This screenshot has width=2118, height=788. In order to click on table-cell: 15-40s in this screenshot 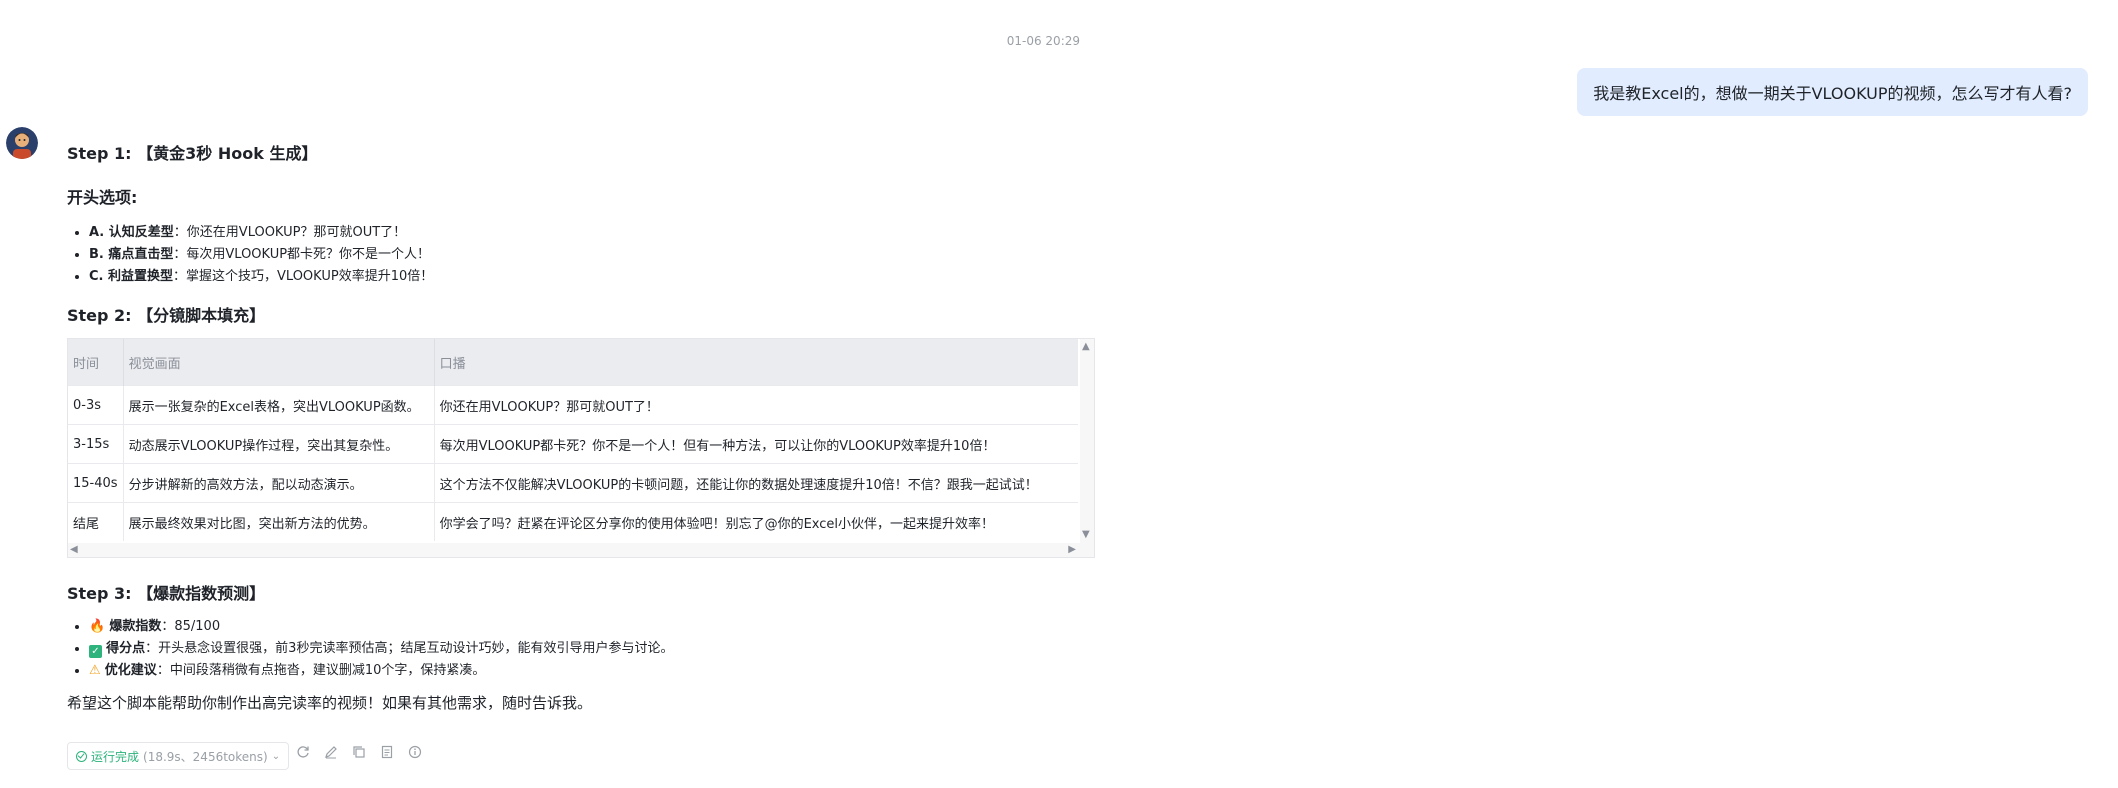, I will do `click(96, 483)`.